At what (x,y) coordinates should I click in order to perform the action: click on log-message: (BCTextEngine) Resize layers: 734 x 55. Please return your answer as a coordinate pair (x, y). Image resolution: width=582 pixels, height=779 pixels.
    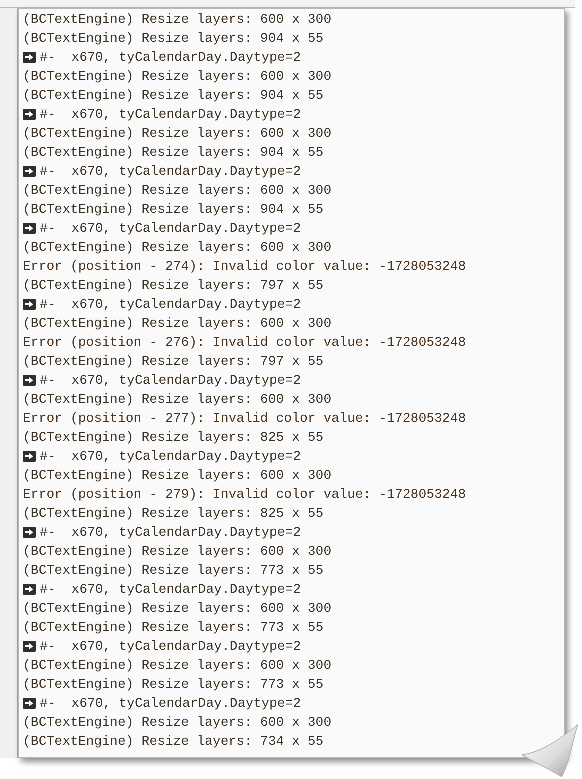
    Looking at the image, I should click on (173, 742).